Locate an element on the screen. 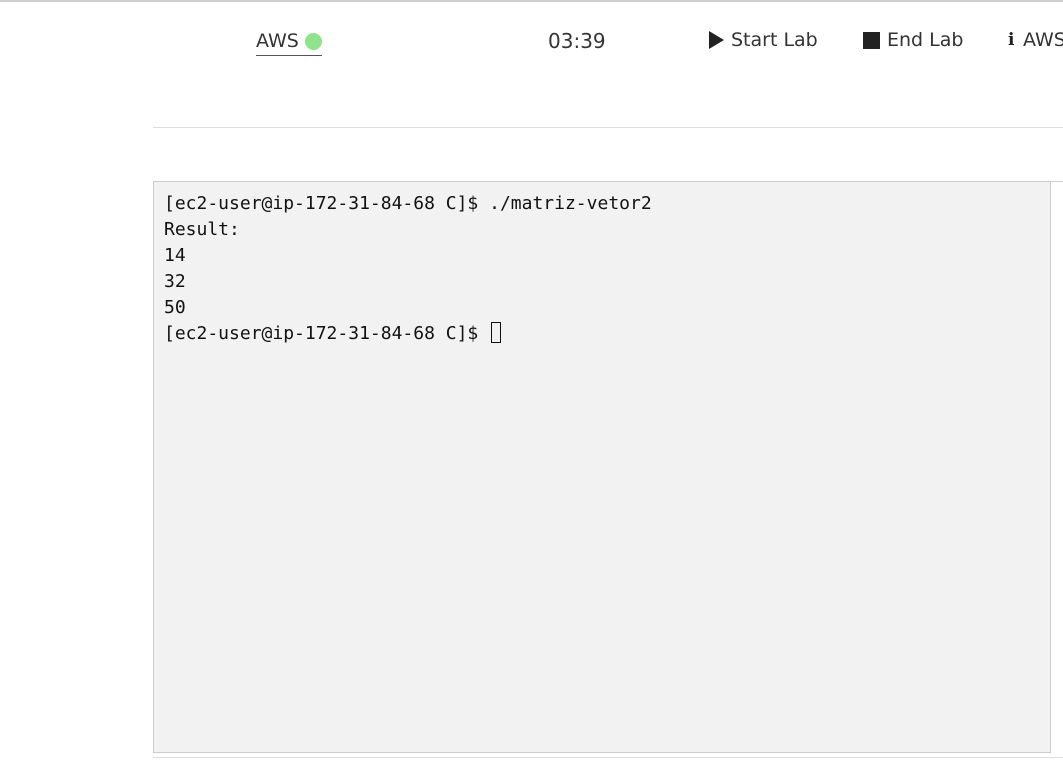 The height and width of the screenshot is (776, 1063). terminal-line: Result: is located at coordinates (202, 229).